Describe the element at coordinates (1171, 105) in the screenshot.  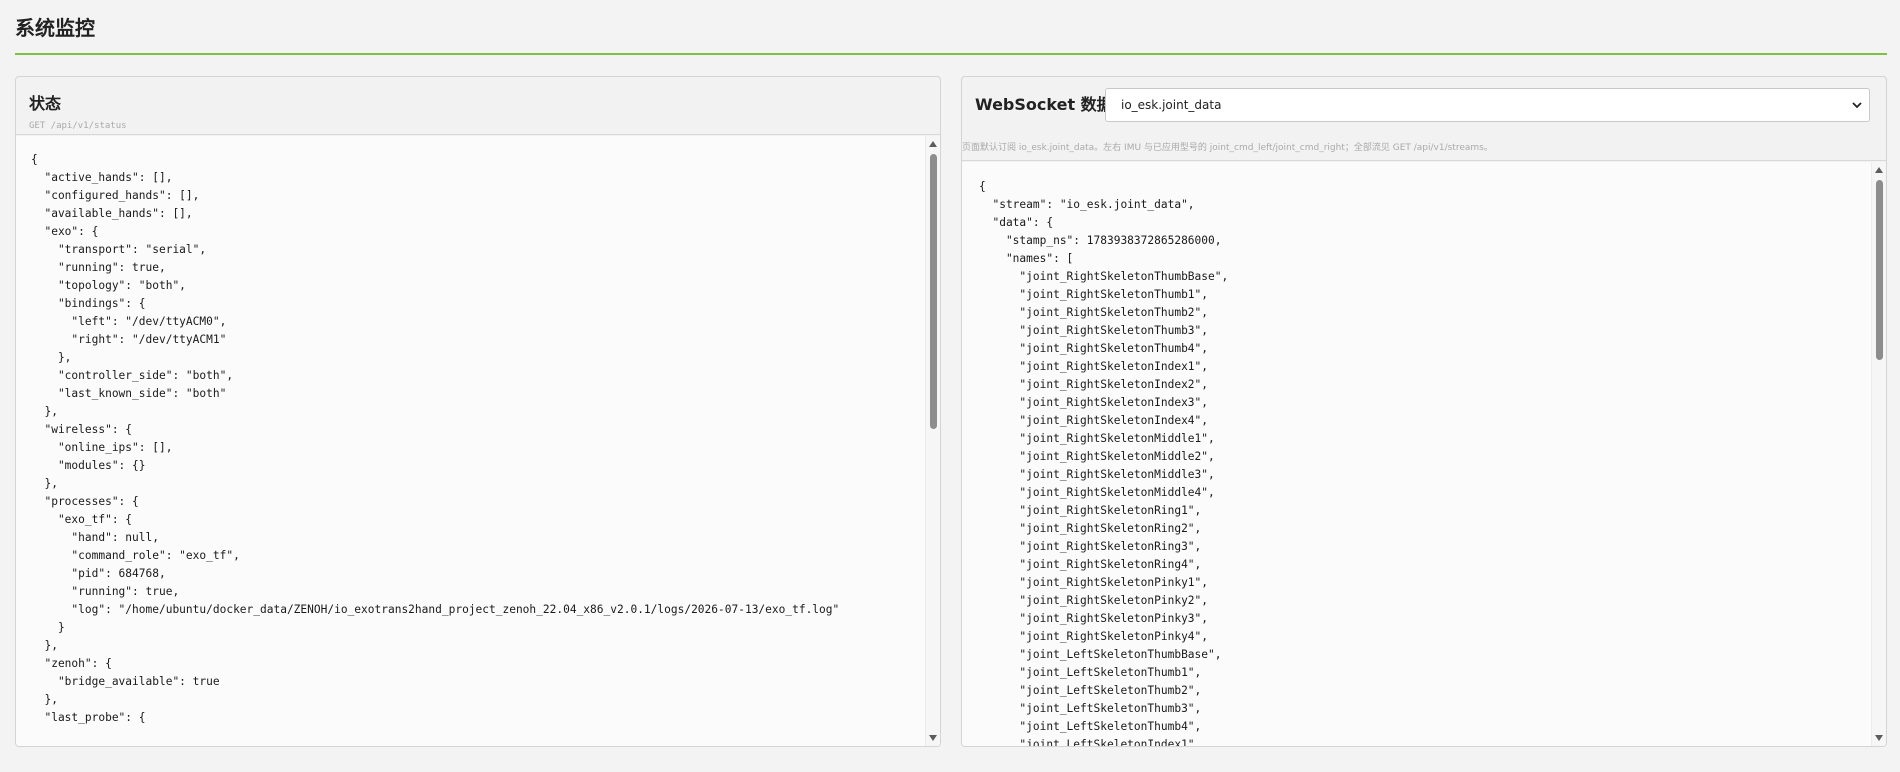
I see `stream-select-value: io_esk.joint_data` at that location.